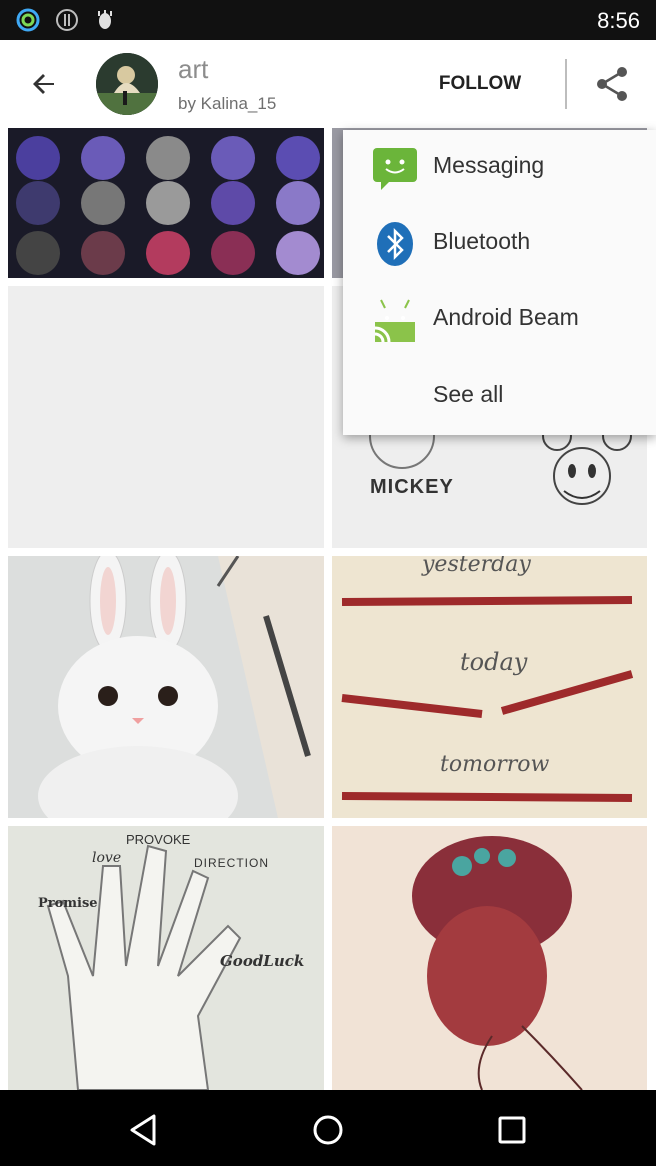 Image resolution: width=656 pixels, height=1166 pixels. What do you see at coordinates (107, 858) in the screenshot?
I see `hand-word-love: love` at bounding box center [107, 858].